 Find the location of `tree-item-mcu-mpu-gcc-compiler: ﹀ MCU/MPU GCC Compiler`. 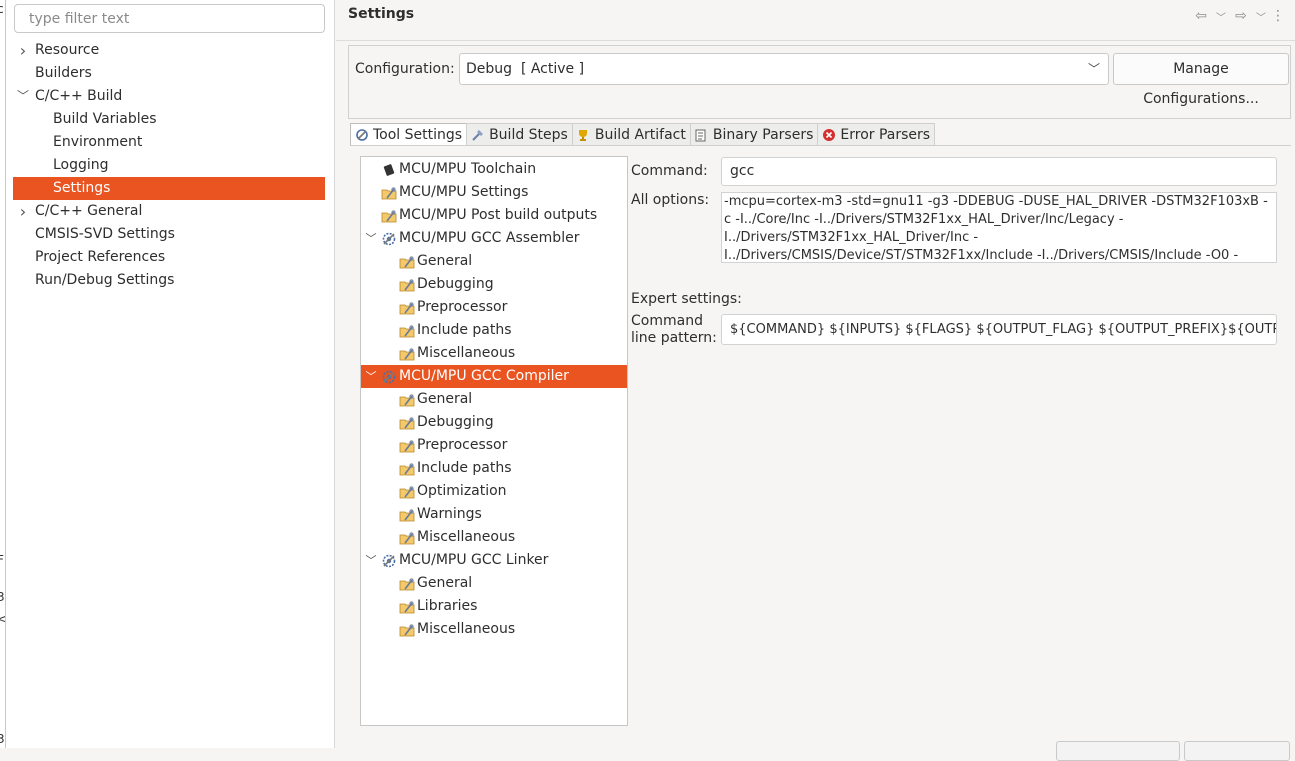

tree-item-mcu-mpu-gcc-compiler: ﹀ MCU/MPU GCC Compiler is located at coordinates (494, 376).